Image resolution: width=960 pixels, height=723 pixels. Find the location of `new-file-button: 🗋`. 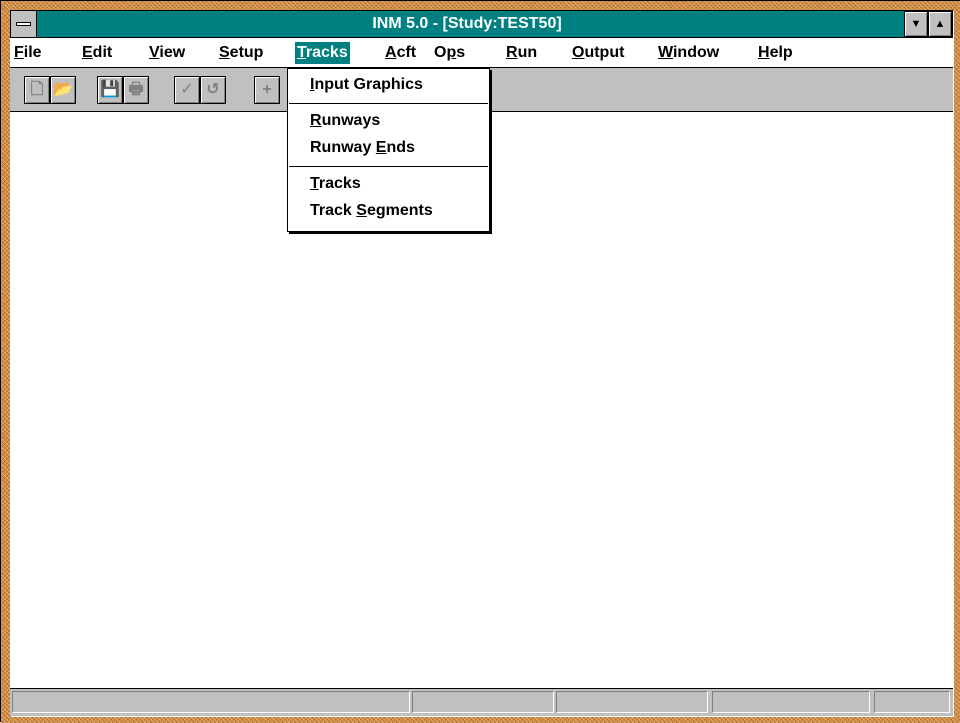

new-file-button: 🗋 is located at coordinates (37, 90).